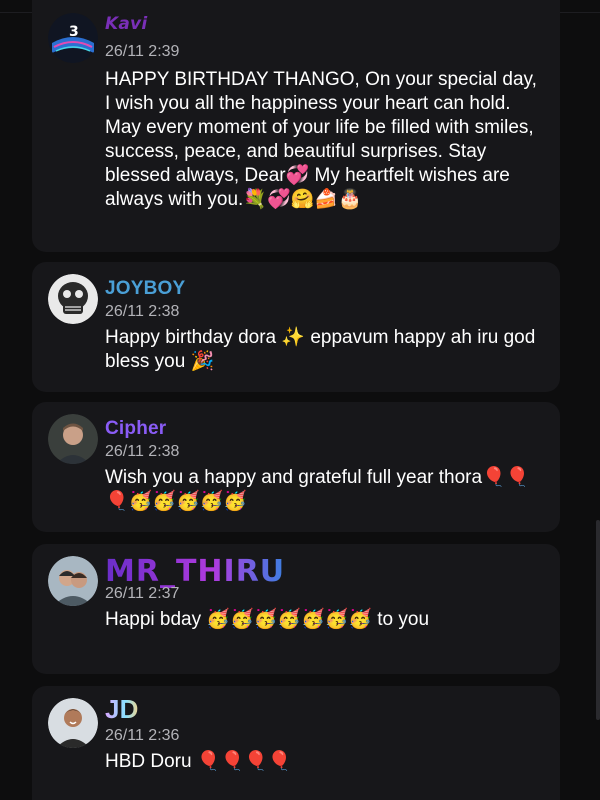  What do you see at coordinates (145, 289) in the screenshot?
I see `username: JOYBOY` at bounding box center [145, 289].